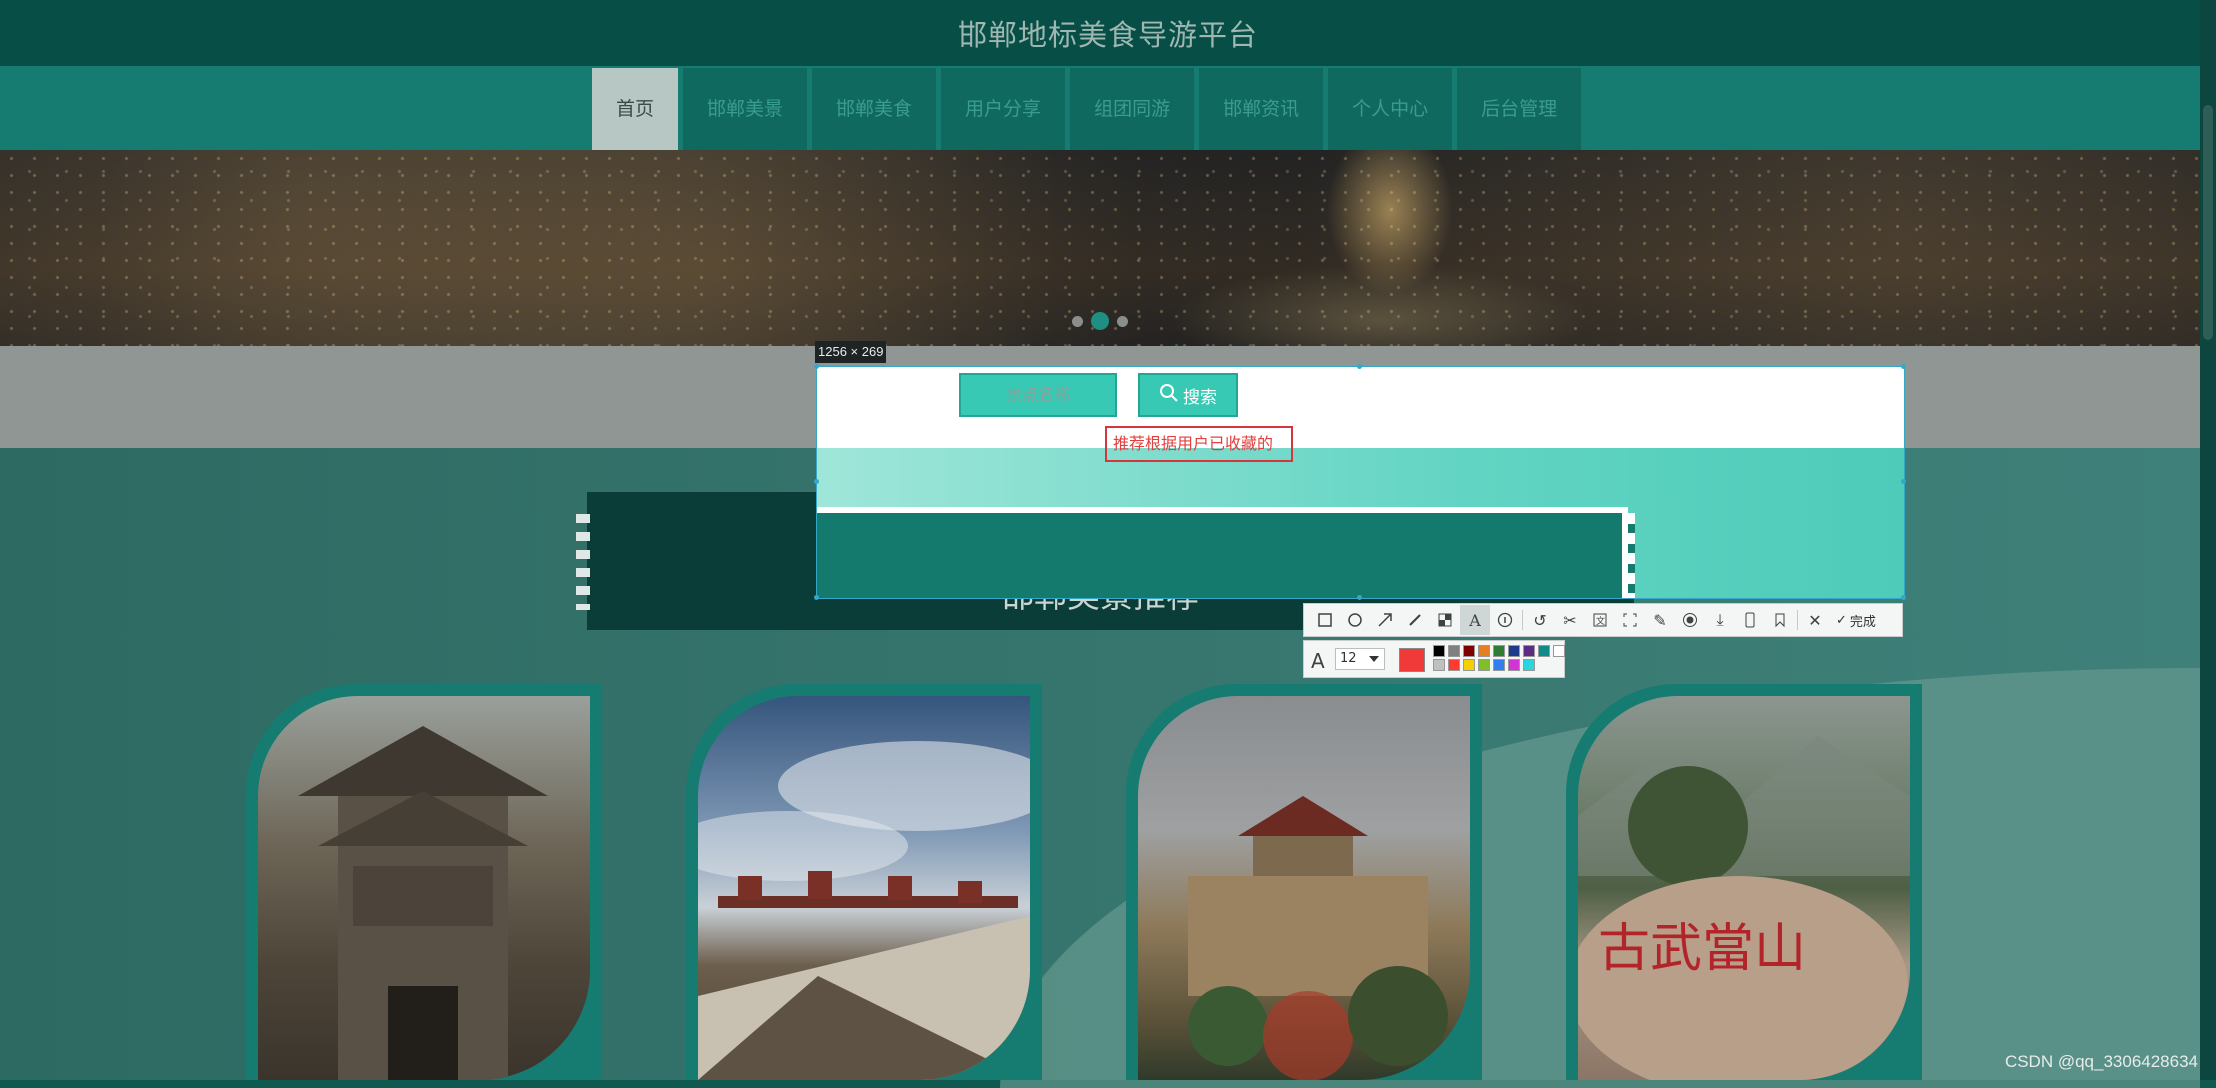 The image size is (2216, 1088). I want to click on carousel-indicators, so click(1100, 321).